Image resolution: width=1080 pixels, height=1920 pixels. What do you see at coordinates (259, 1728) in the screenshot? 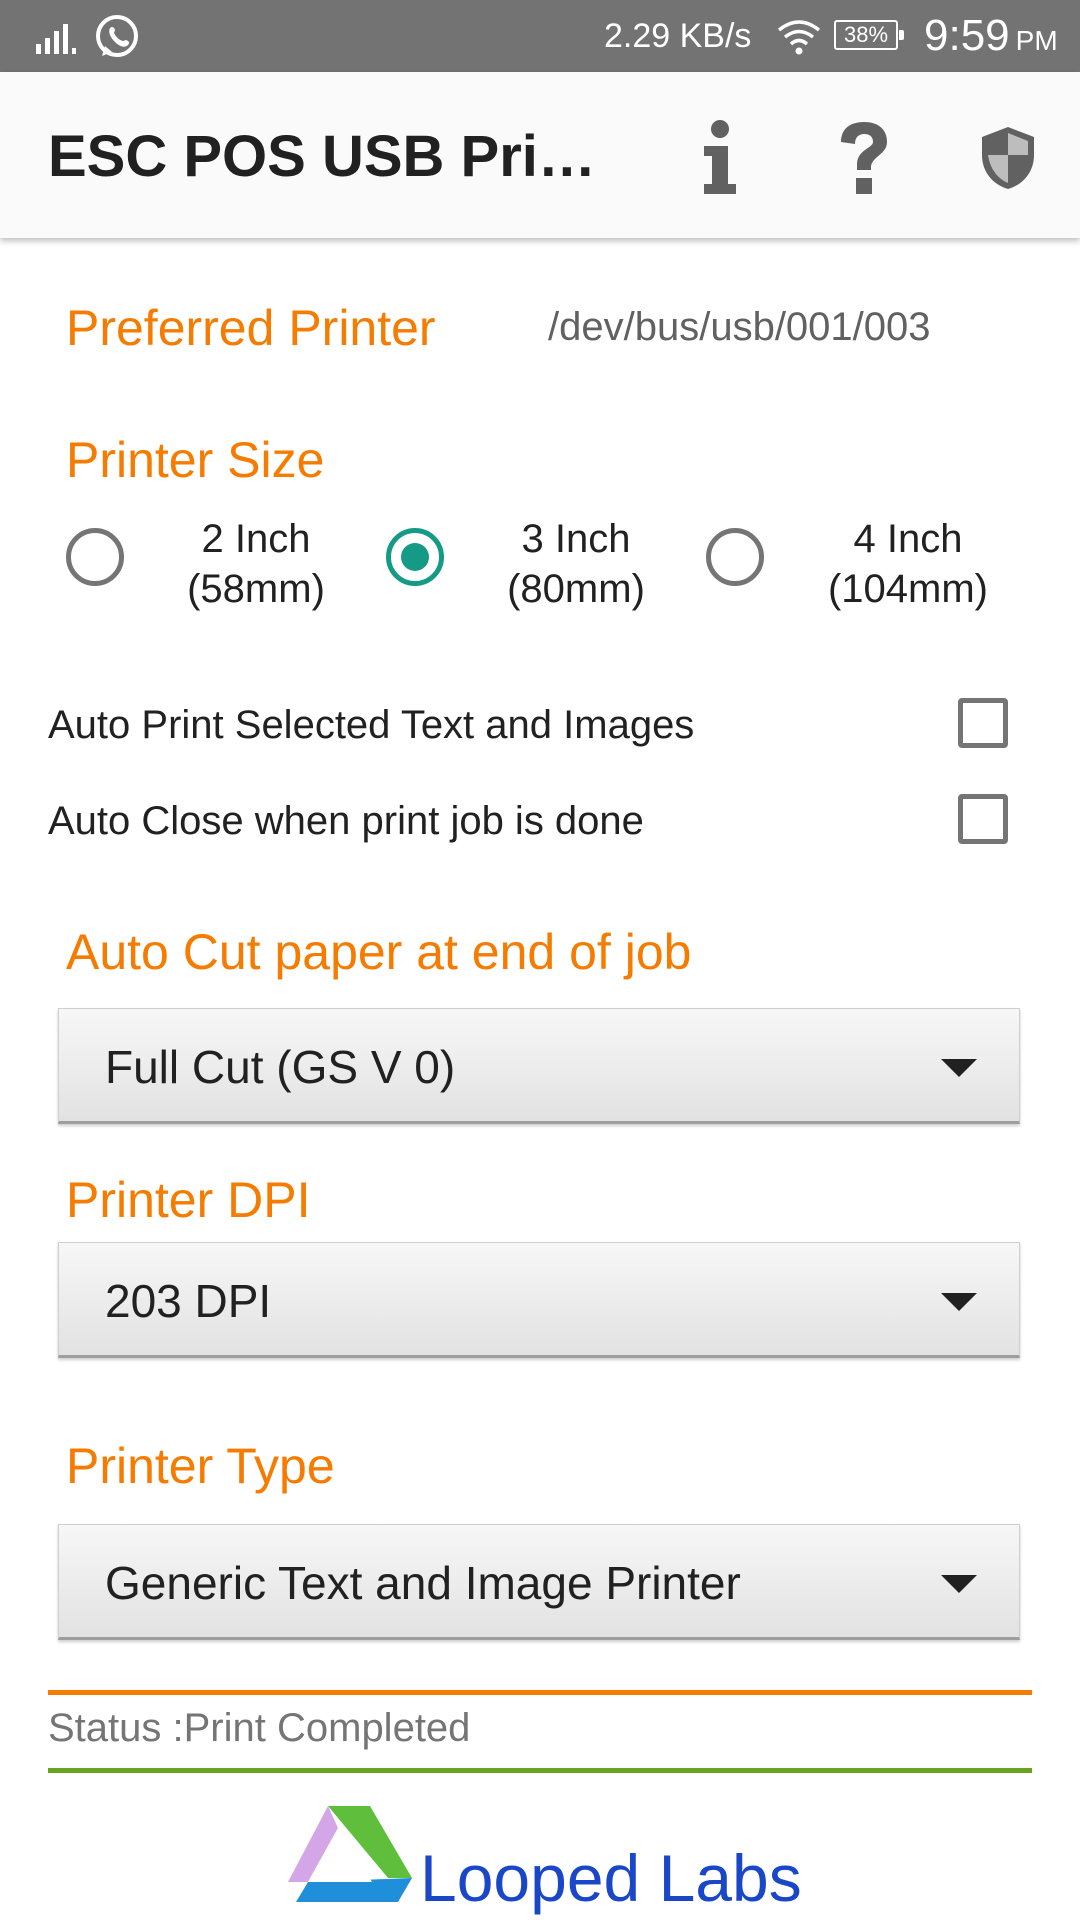
I see `status-text: Status :Print Completed` at bounding box center [259, 1728].